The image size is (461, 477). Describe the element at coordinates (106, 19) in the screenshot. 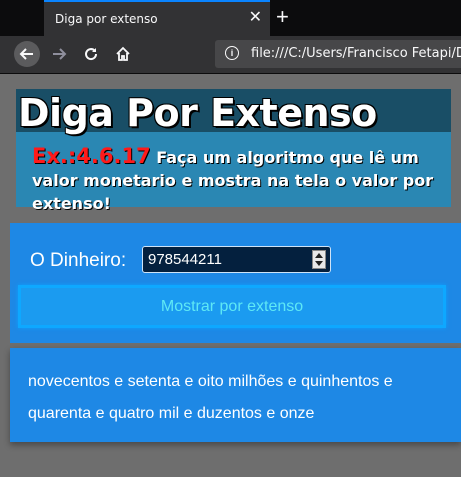

I see `tab-title: Diga por extenso` at that location.